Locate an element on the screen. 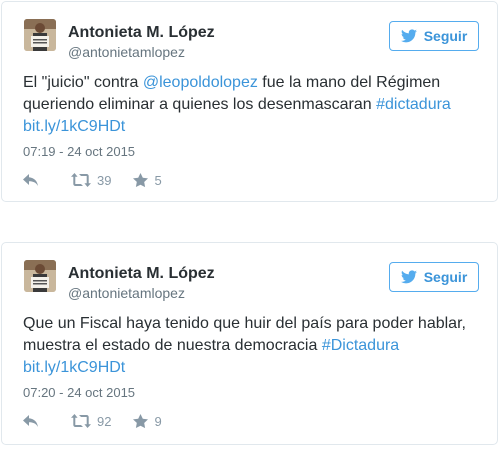  tweet-timestamp: 07:20 - 24 oct 2015 is located at coordinates (79, 392).